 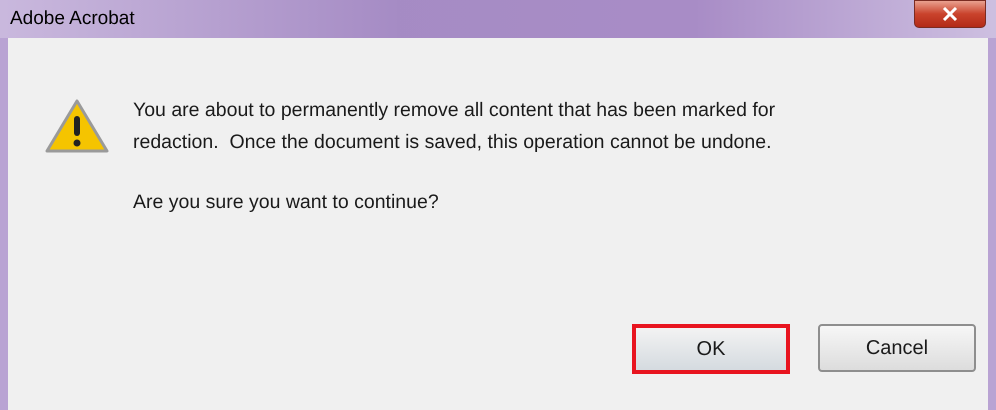 I want to click on message-text: You are about to permanently remove all content that has been marked for, so click(x=454, y=110).